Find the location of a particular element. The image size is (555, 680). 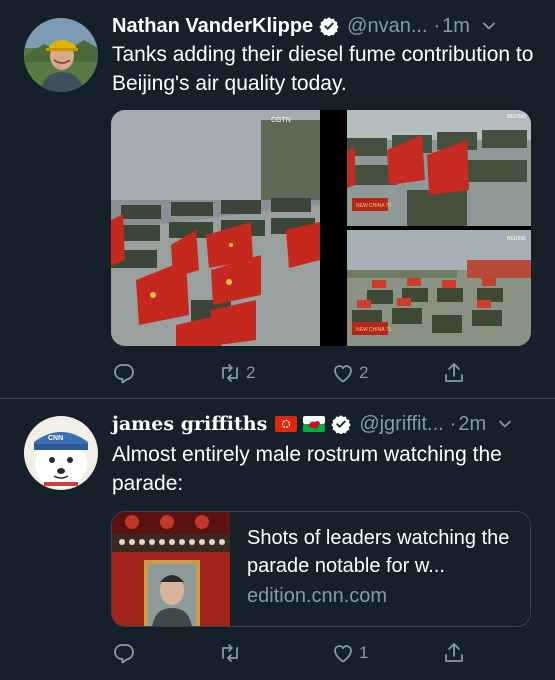

tweet-header: james griffiths @jgriffit... · 2m is located at coordinates (312, 424).